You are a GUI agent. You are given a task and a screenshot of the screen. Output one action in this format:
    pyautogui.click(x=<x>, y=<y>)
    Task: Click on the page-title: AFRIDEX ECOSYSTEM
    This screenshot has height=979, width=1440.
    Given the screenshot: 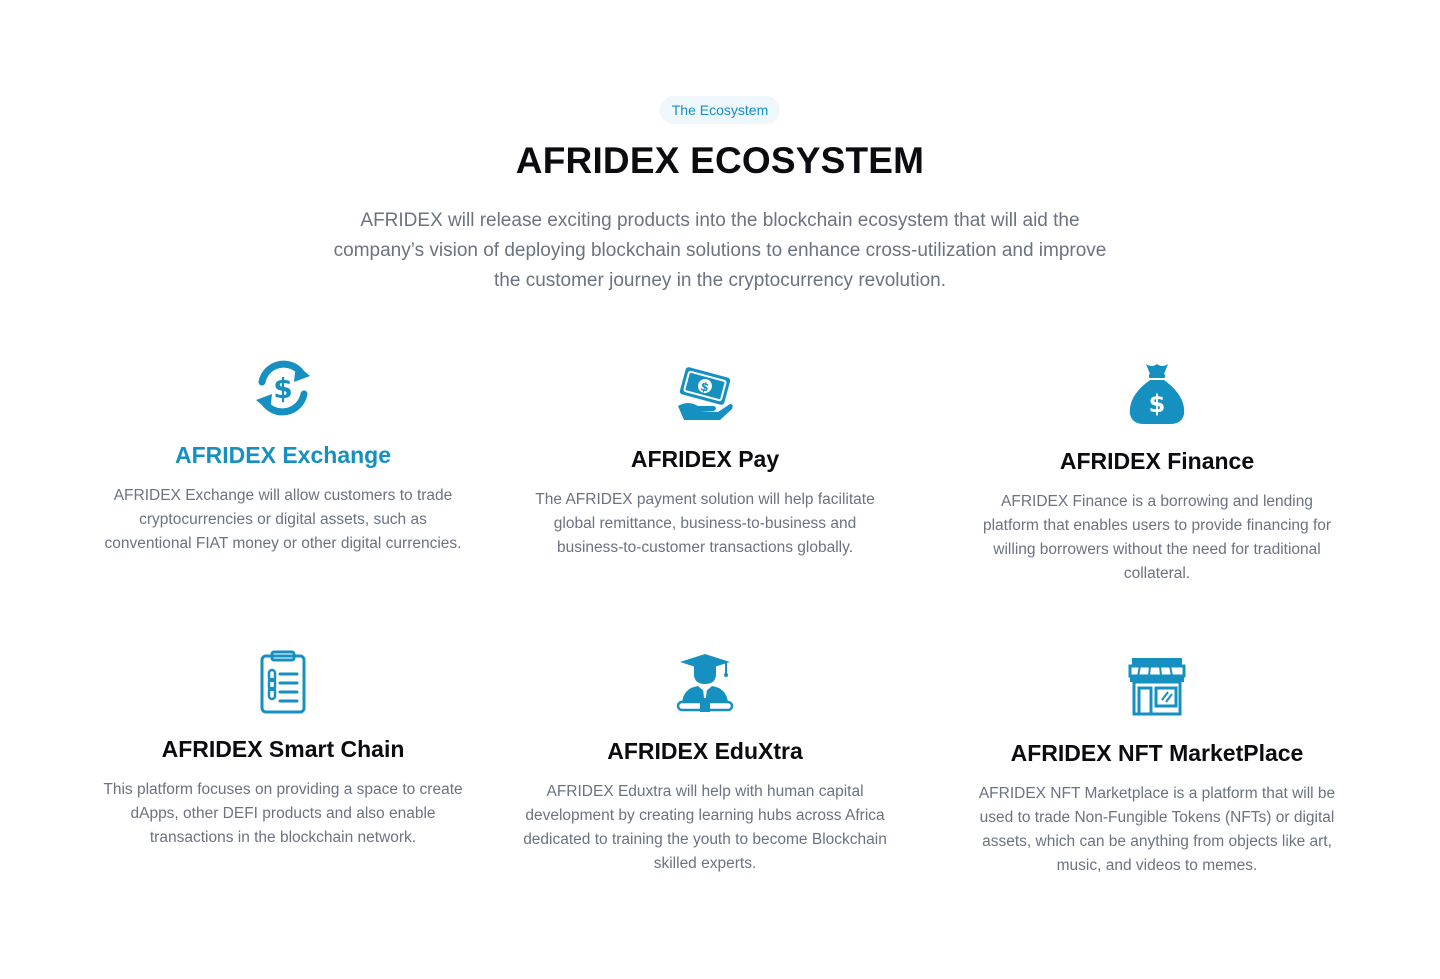 What is the action you would take?
    pyautogui.click(x=720, y=160)
    